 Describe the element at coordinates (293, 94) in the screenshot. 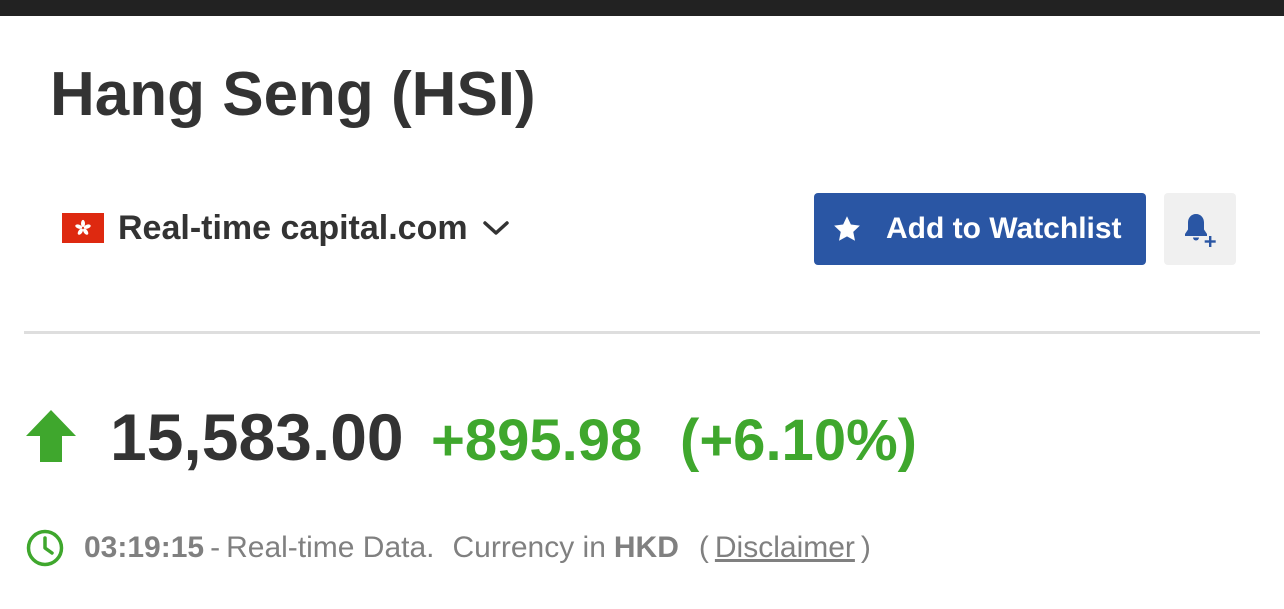

I see `page-title: Hang Seng (HSI)` at that location.